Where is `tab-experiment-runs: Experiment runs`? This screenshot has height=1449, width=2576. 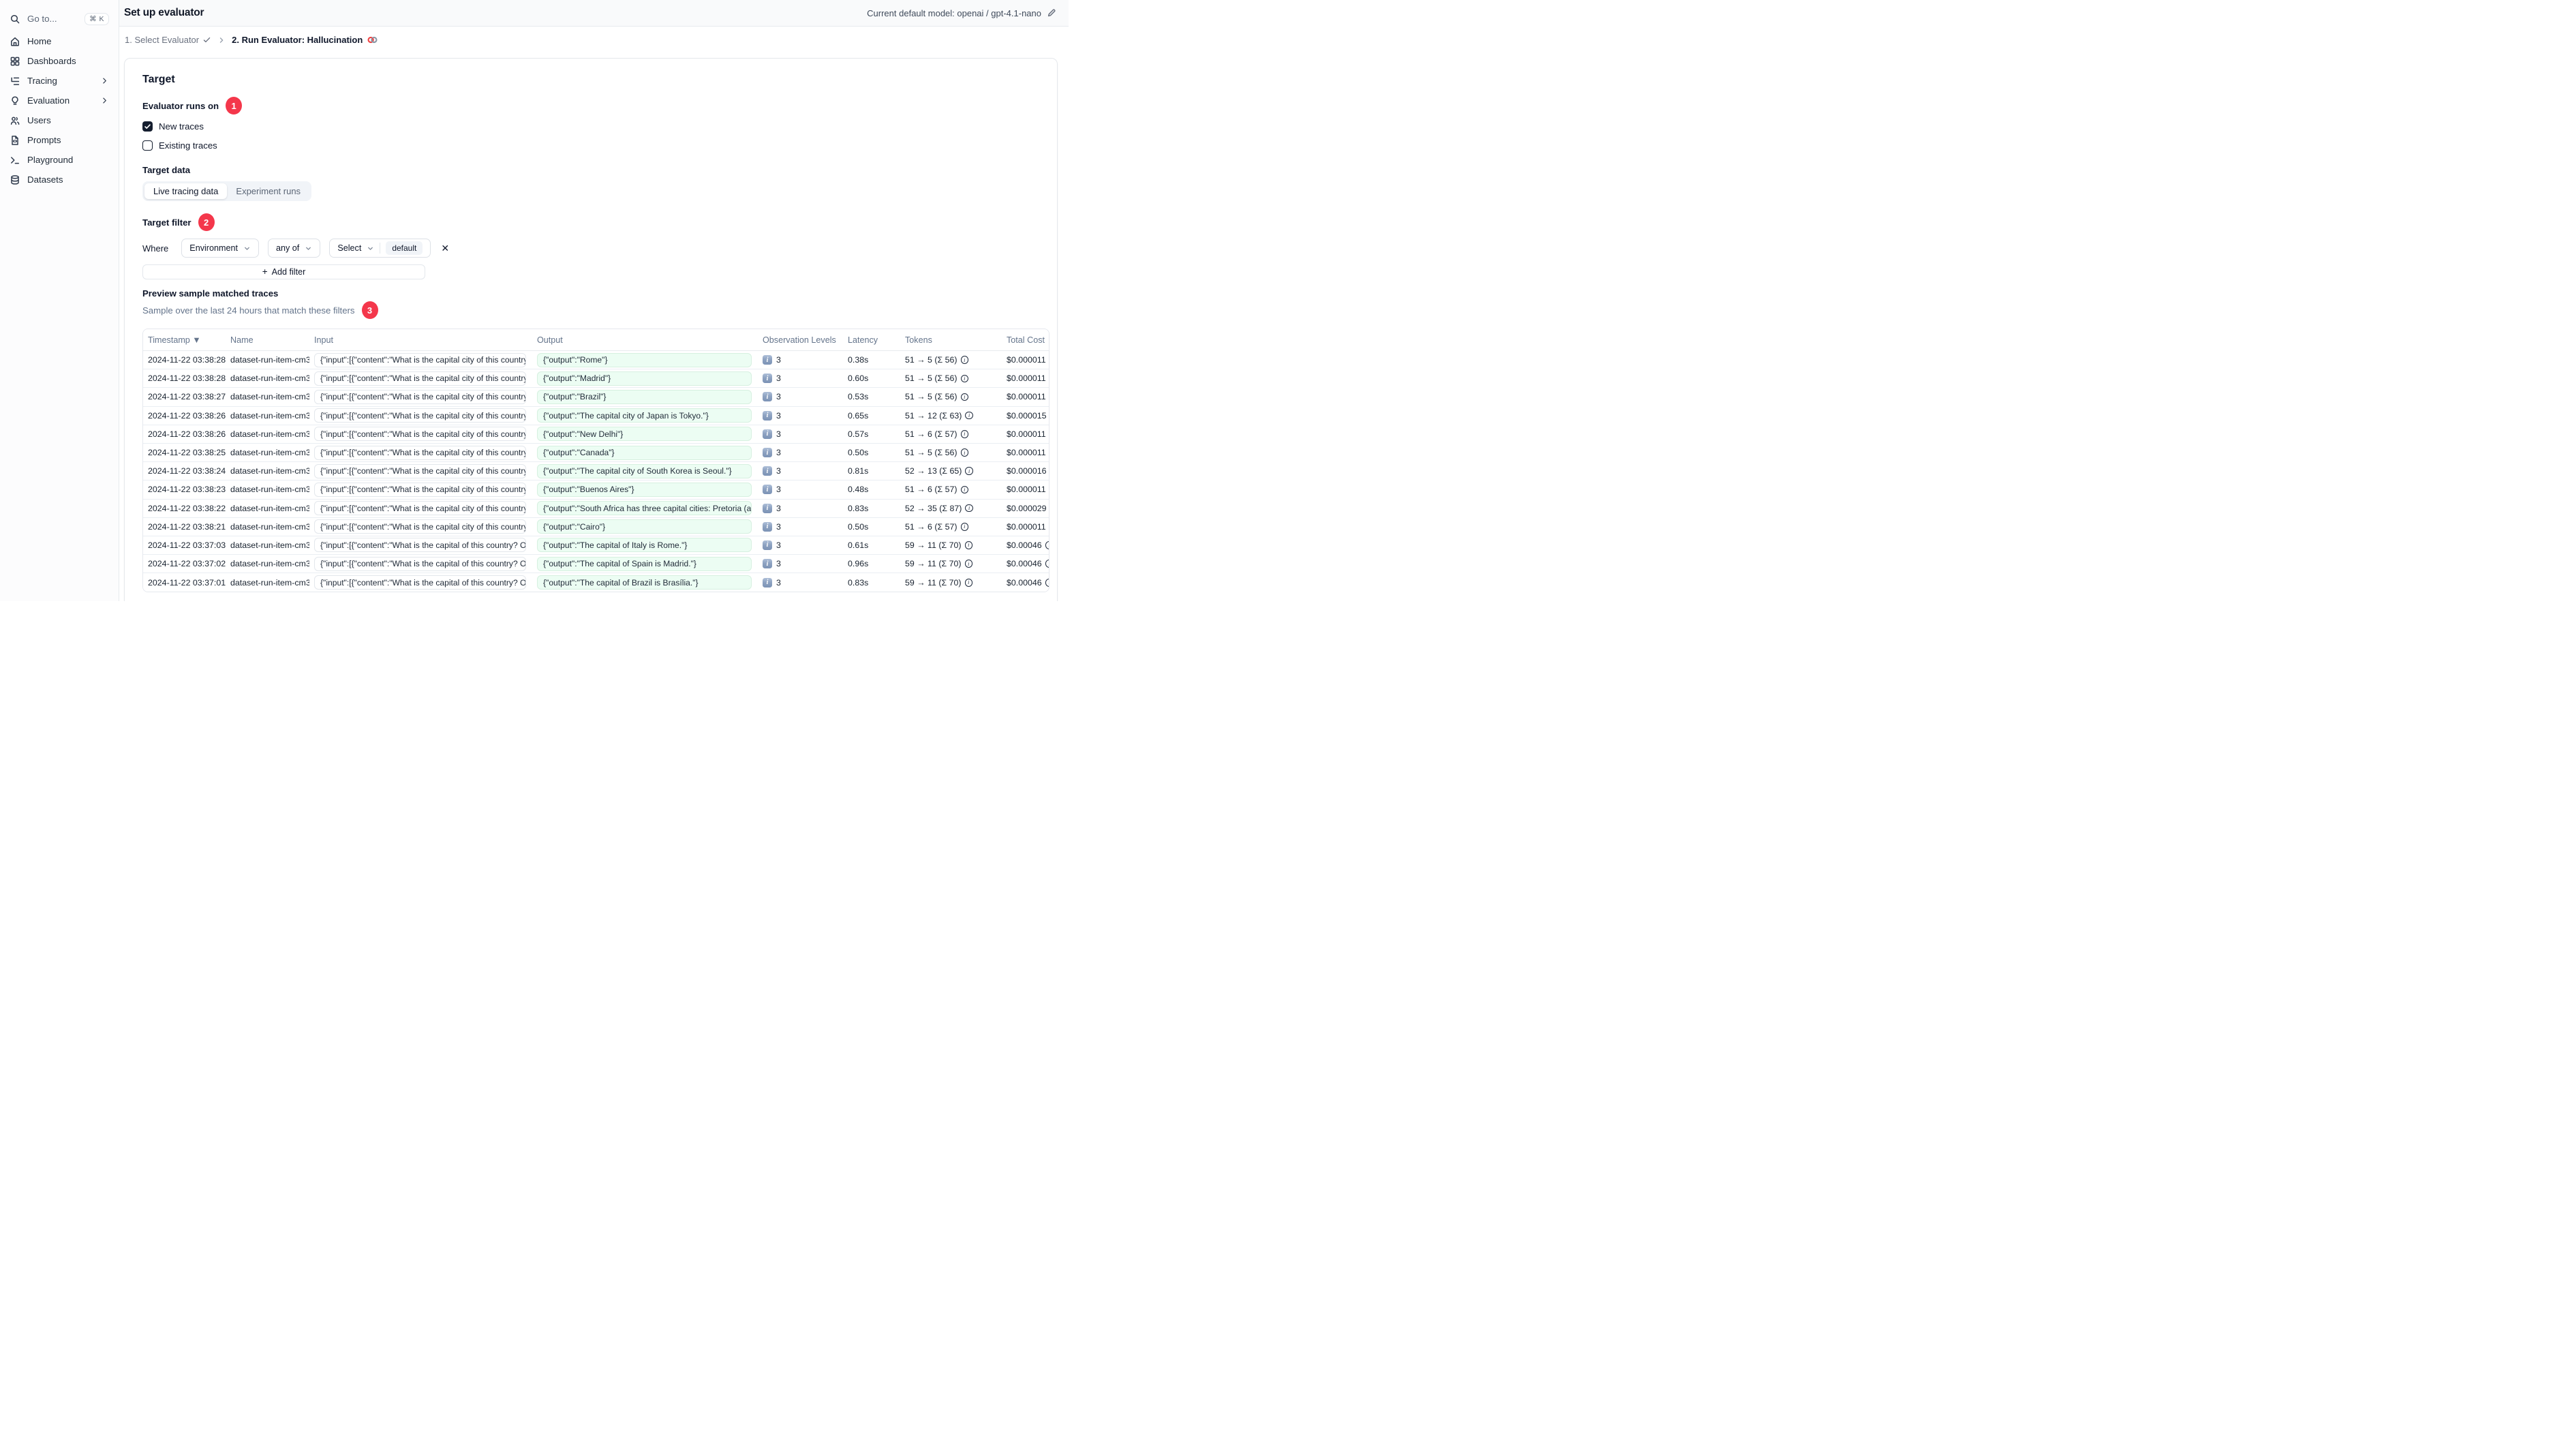 tab-experiment-runs: Experiment runs is located at coordinates (268, 191).